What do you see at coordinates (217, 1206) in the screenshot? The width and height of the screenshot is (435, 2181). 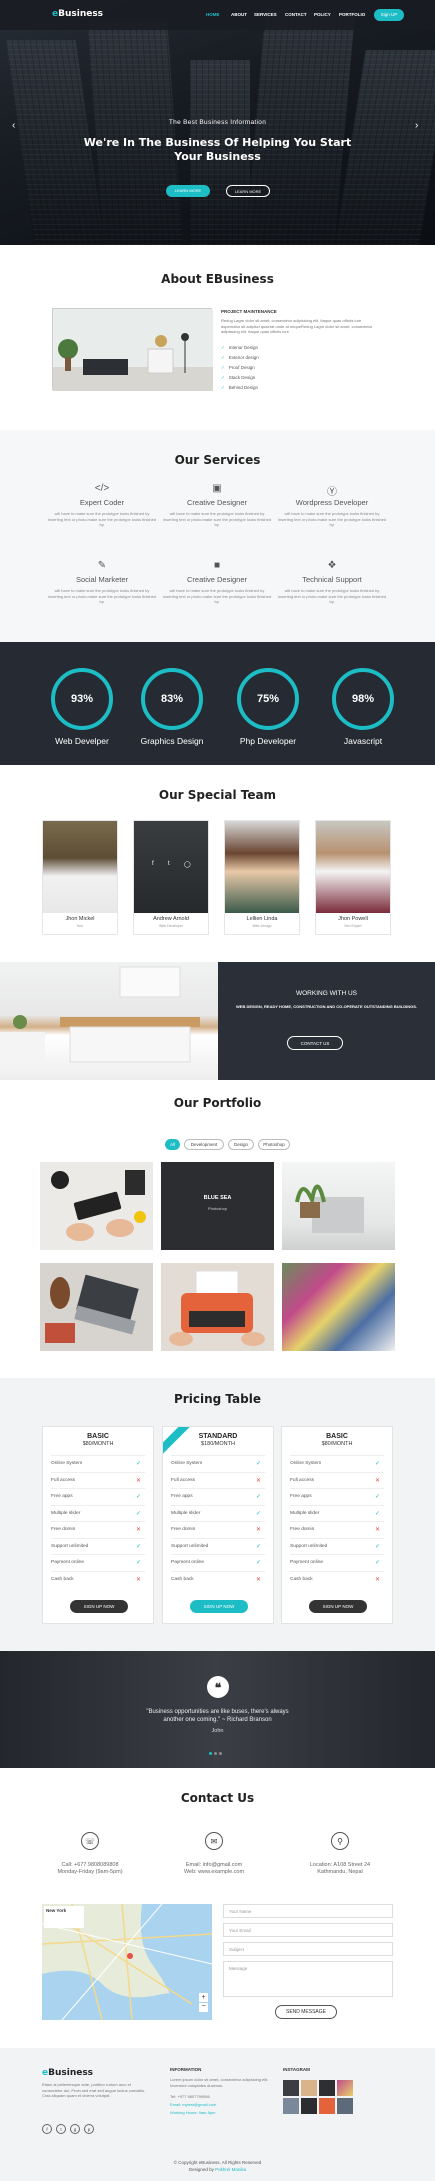 I see `portfolio-item: BLUE SEA Photoshop` at bounding box center [217, 1206].